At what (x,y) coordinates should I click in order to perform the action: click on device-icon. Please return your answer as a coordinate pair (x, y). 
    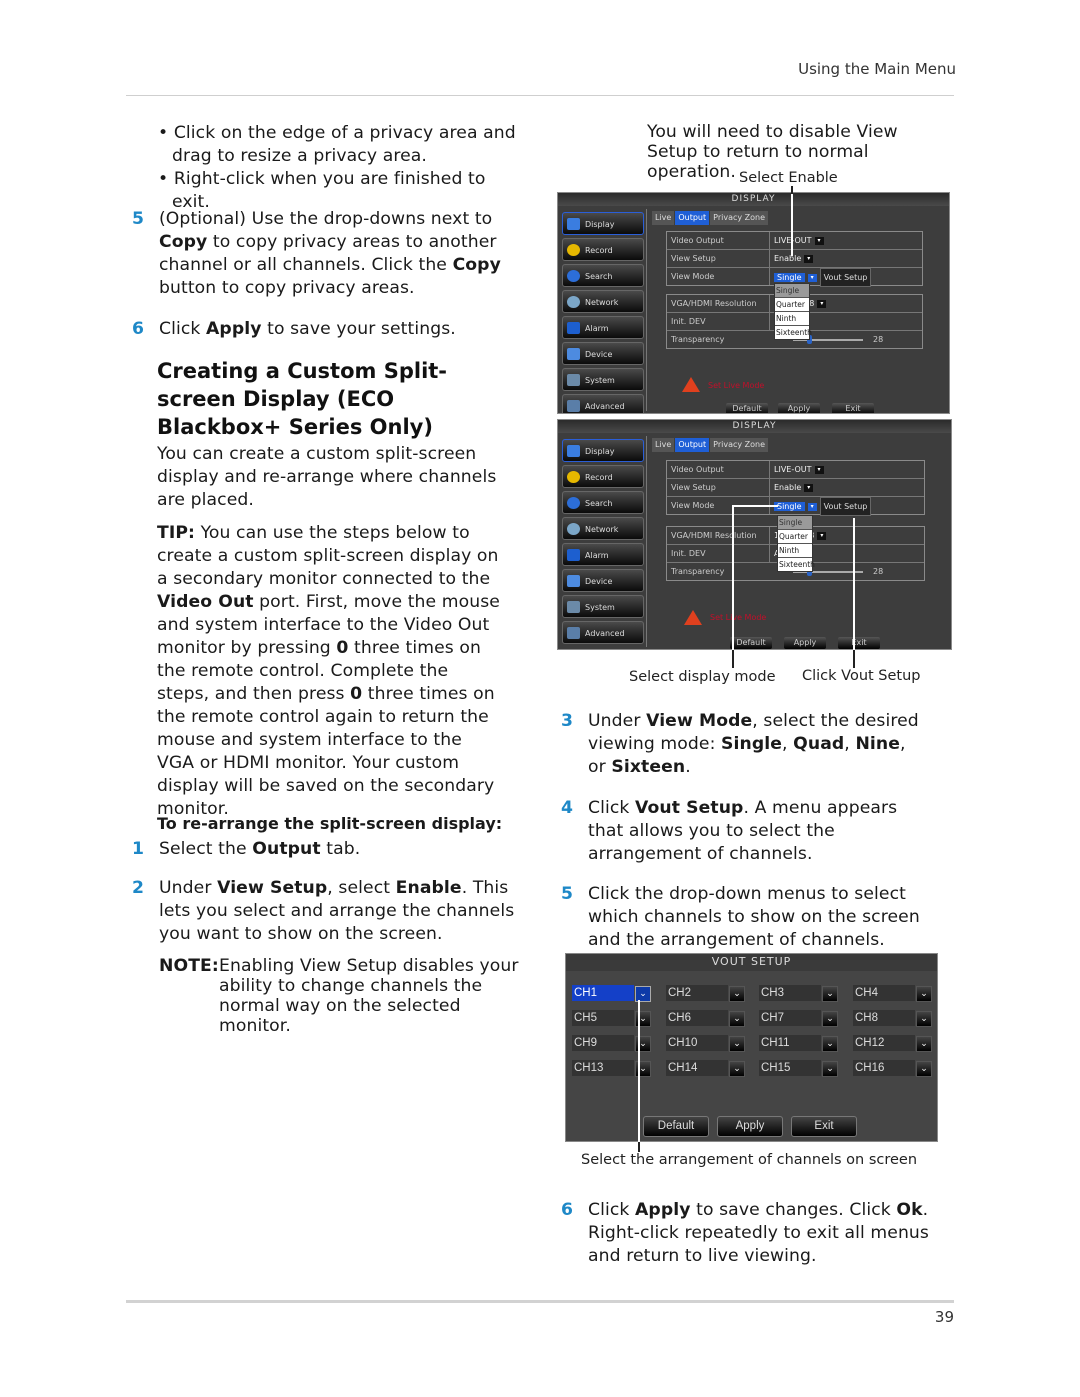
    Looking at the image, I should click on (573, 581).